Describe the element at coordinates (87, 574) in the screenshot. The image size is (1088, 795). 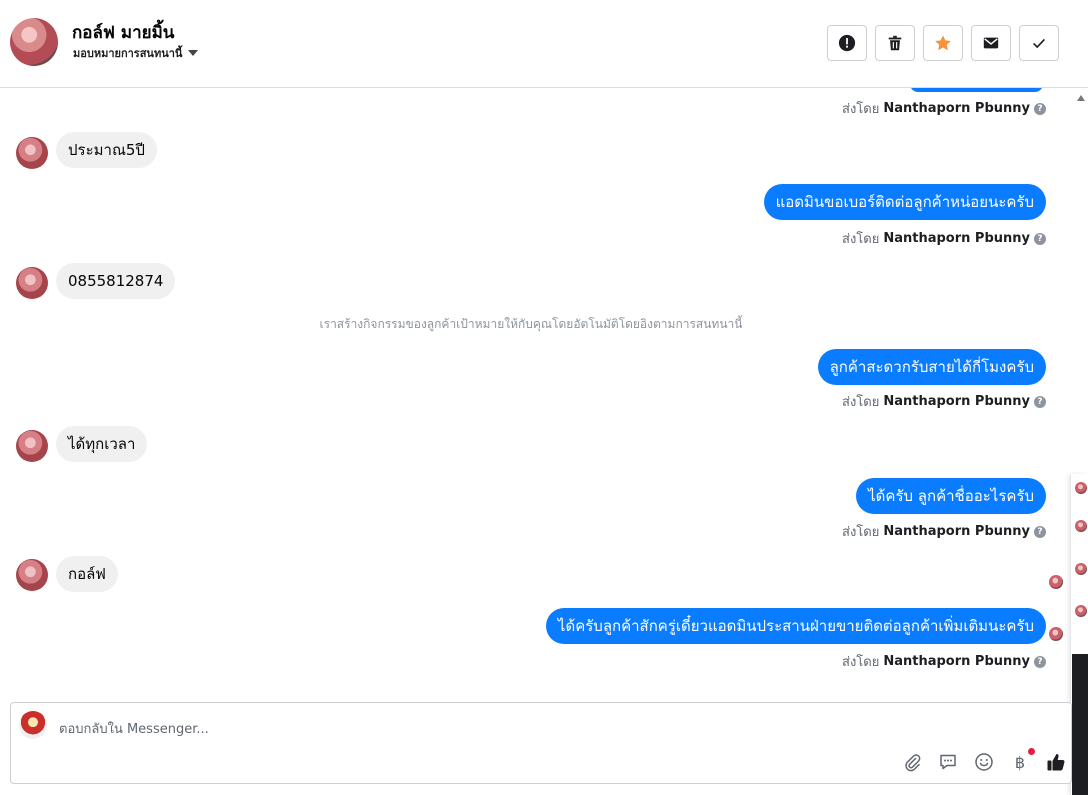
I see `received-message-bubble: กอล์ฟ` at that location.